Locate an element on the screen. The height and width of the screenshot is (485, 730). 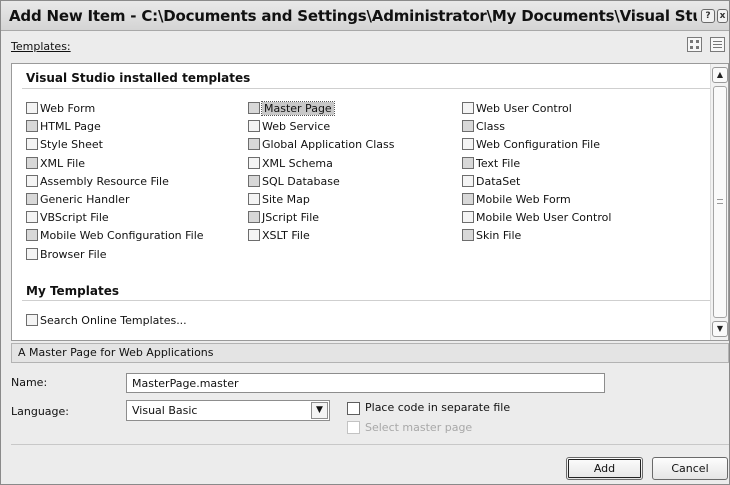
scroll-down-arrow-icon: ▼ is located at coordinates (720, 329).